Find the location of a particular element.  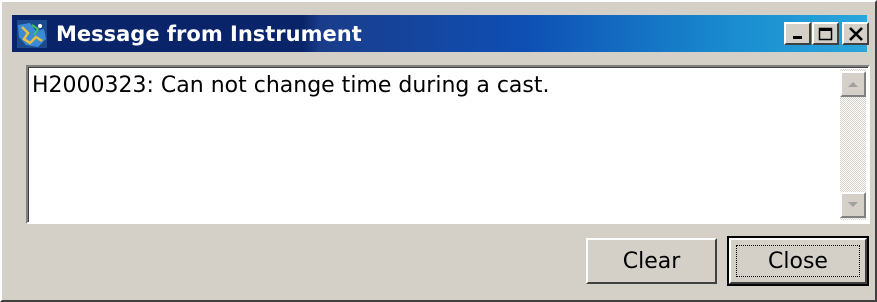

maximize-button is located at coordinates (825, 33).